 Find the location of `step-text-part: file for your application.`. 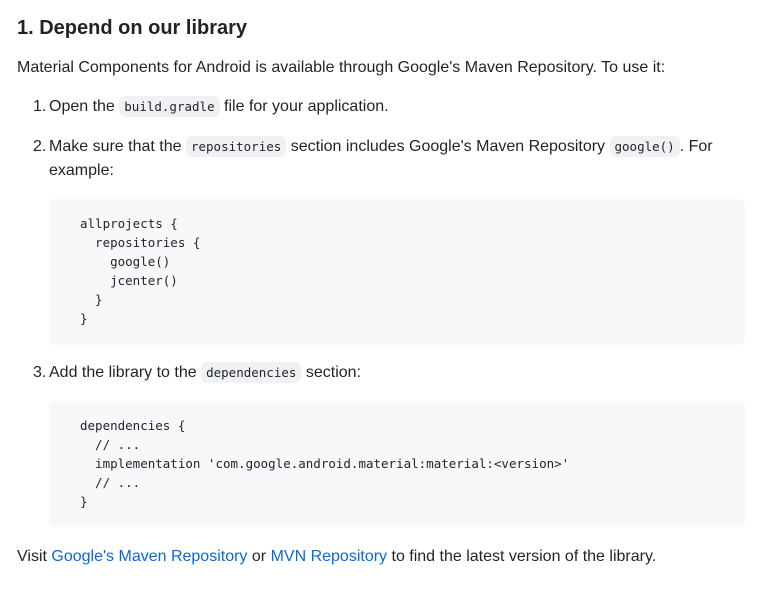

step-text-part: file for your application. is located at coordinates (304, 106).